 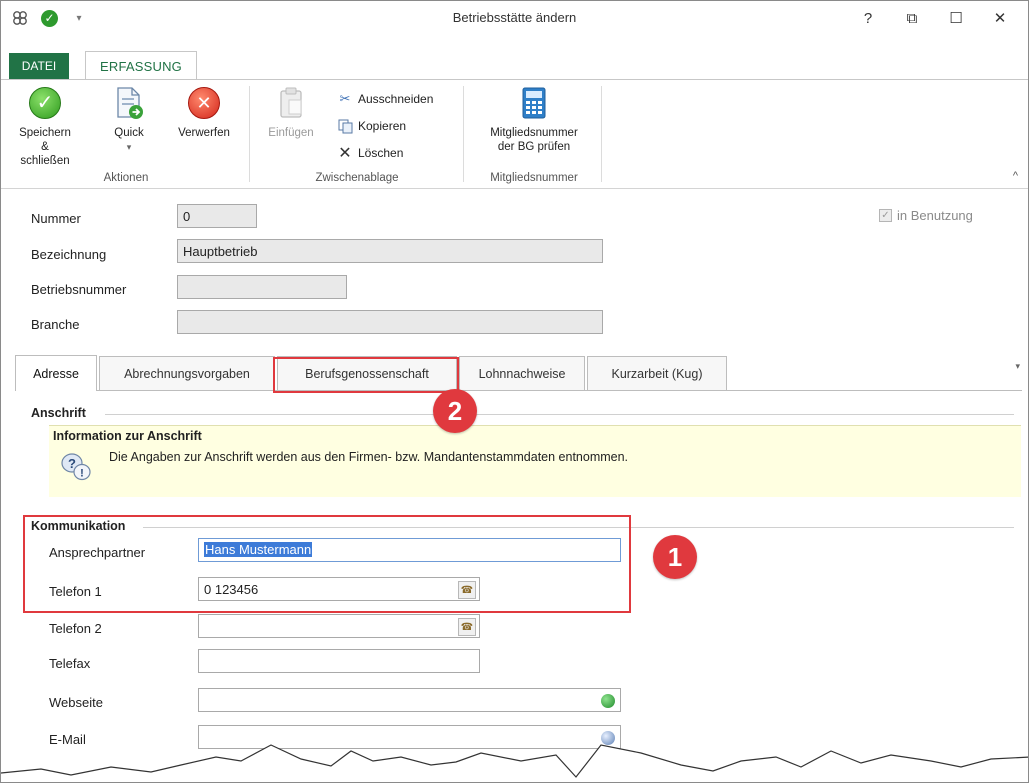 What do you see at coordinates (45, 154) in the screenshot?
I see `save-close-label-2: & schließen` at bounding box center [45, 154].